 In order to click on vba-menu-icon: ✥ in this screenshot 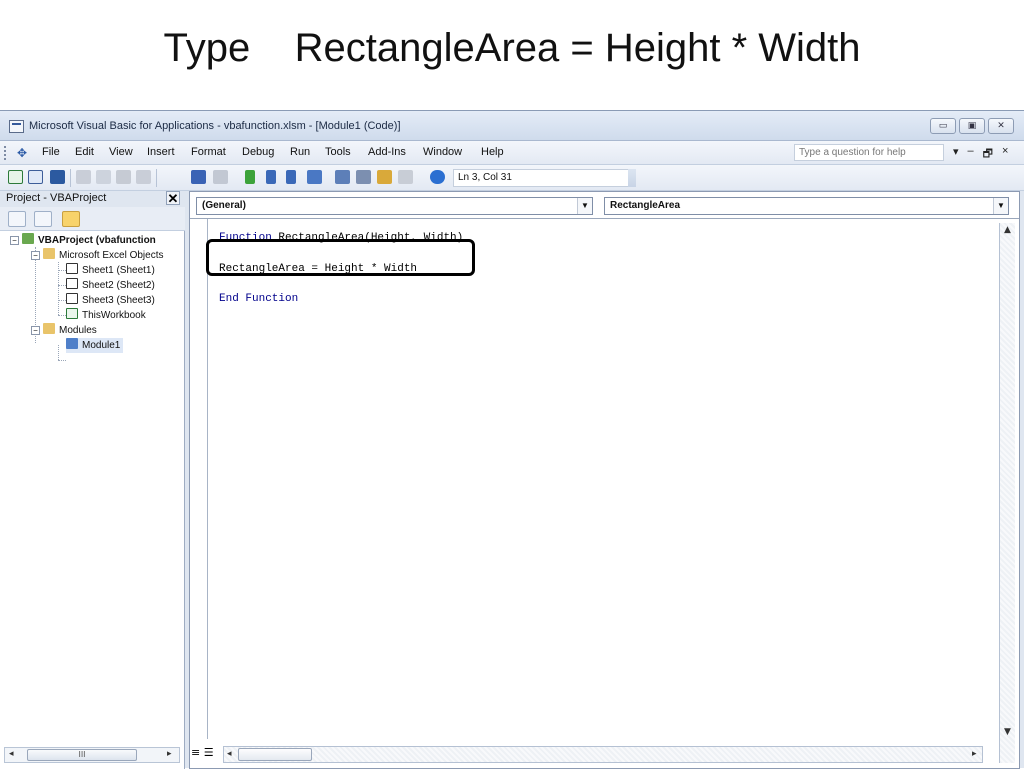, I will do `click(22, 153)`.